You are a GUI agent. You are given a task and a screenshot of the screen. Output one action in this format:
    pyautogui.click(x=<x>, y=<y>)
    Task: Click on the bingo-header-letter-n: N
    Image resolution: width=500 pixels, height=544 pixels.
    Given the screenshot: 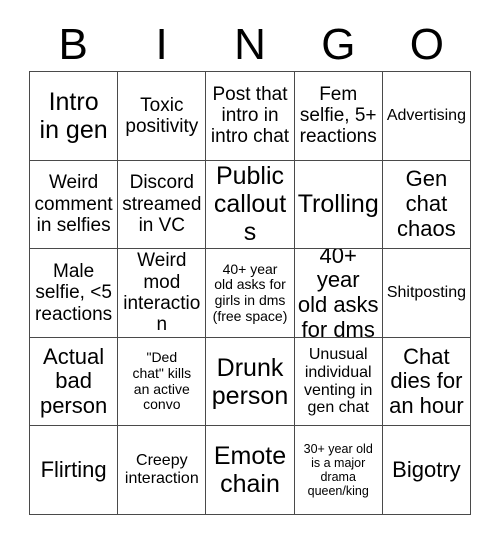 What is the action you would take?
    pyautogui.click(x=250, y=44)
    